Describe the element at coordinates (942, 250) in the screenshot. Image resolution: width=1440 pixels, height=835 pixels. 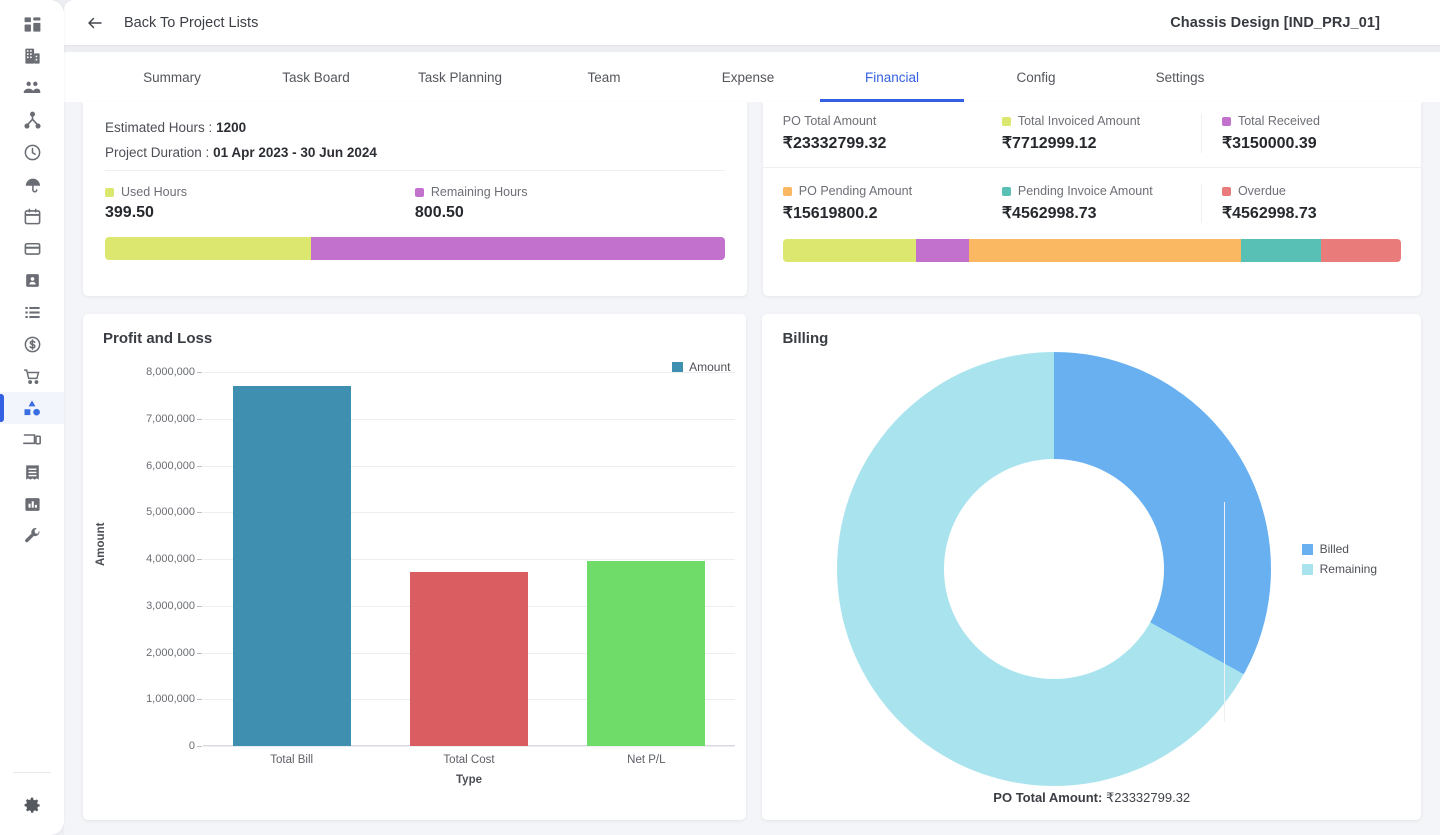
I see `amounts-bar-received` at that location.